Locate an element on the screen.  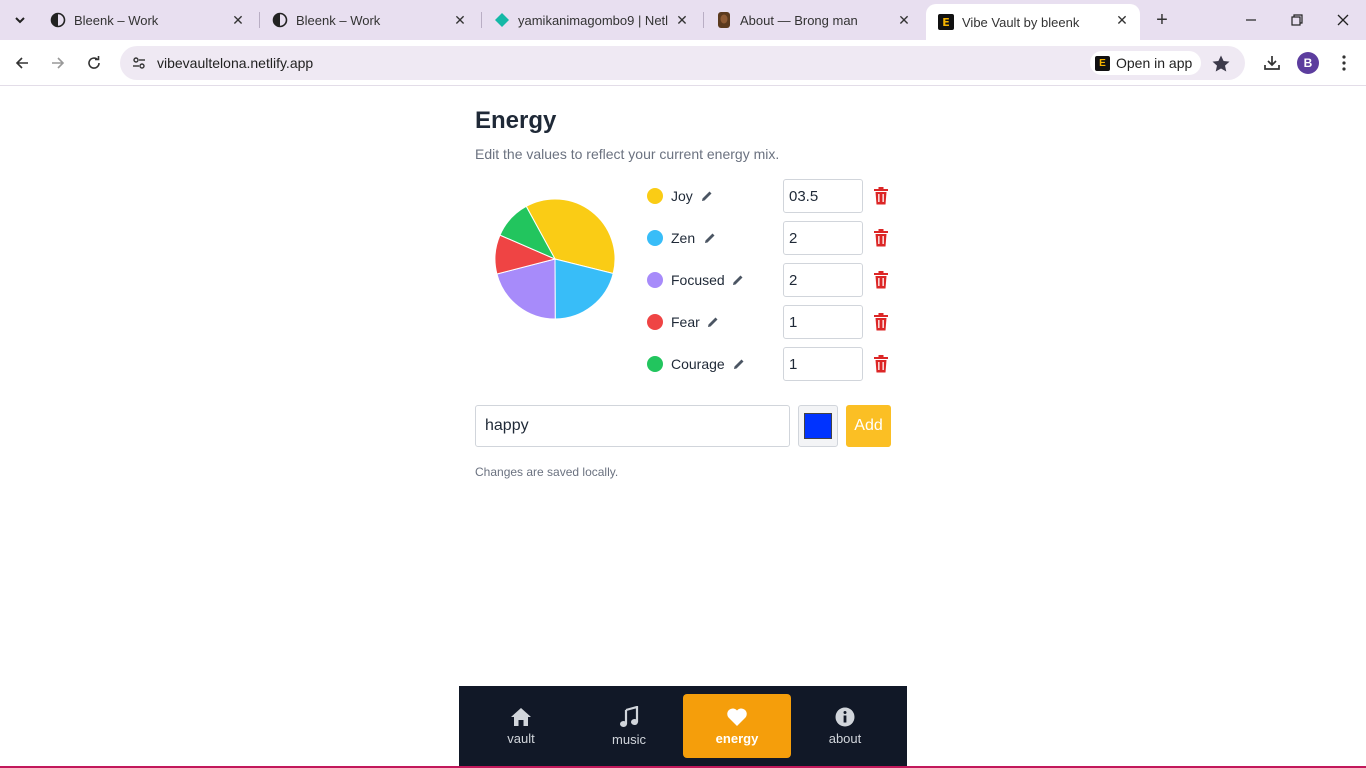
nav-music: music is located at coordinates (629, 726).